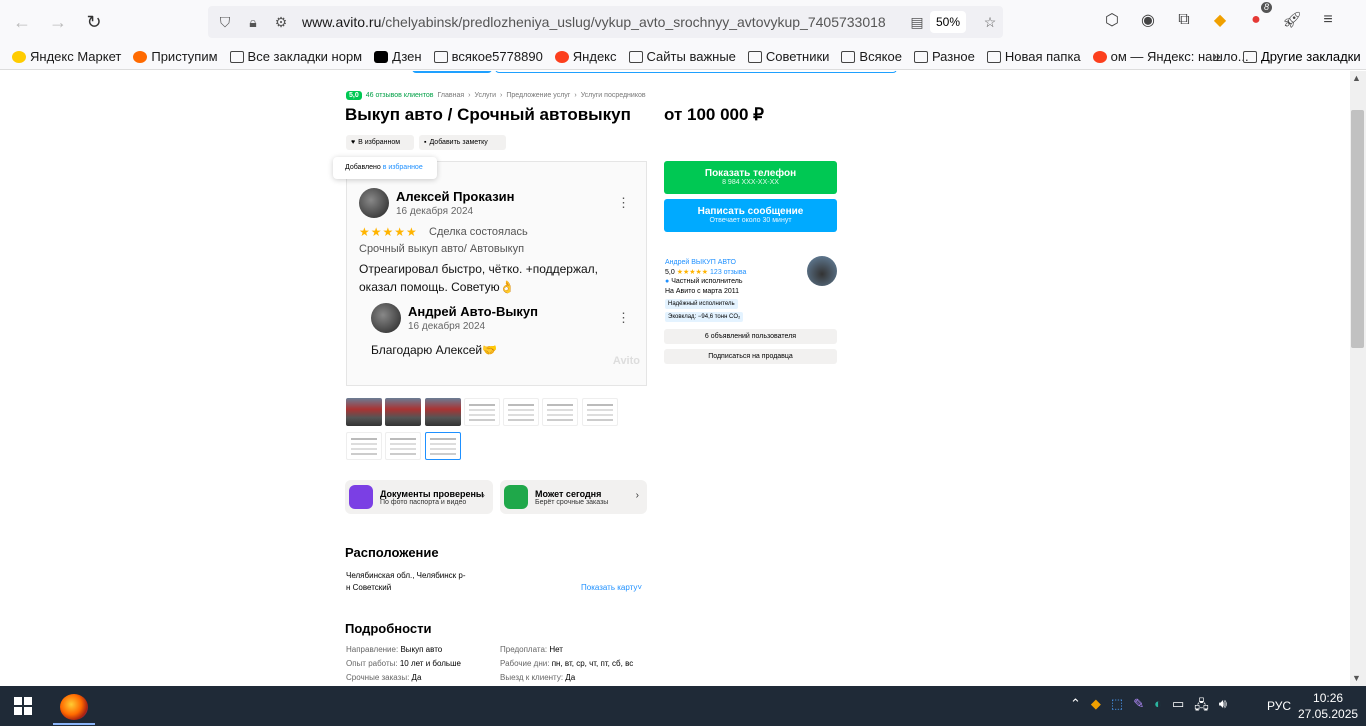  What do you see at coordinates (1099, 56) in the screenshot?
I see `yandex-icon` at bounding box center [1099, 56].